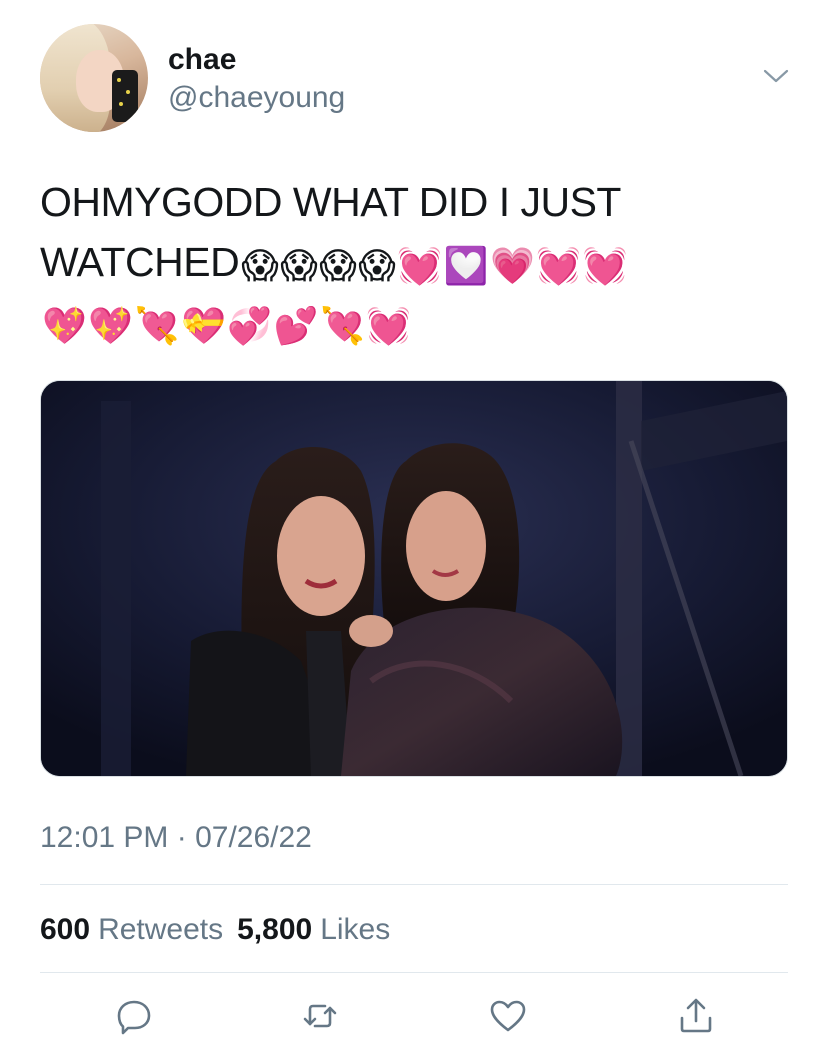  What do you see at coordinates (256, 98) in the screenshot?
I see `user-handle: @chaeyoung` at bounding box center [256, 98].